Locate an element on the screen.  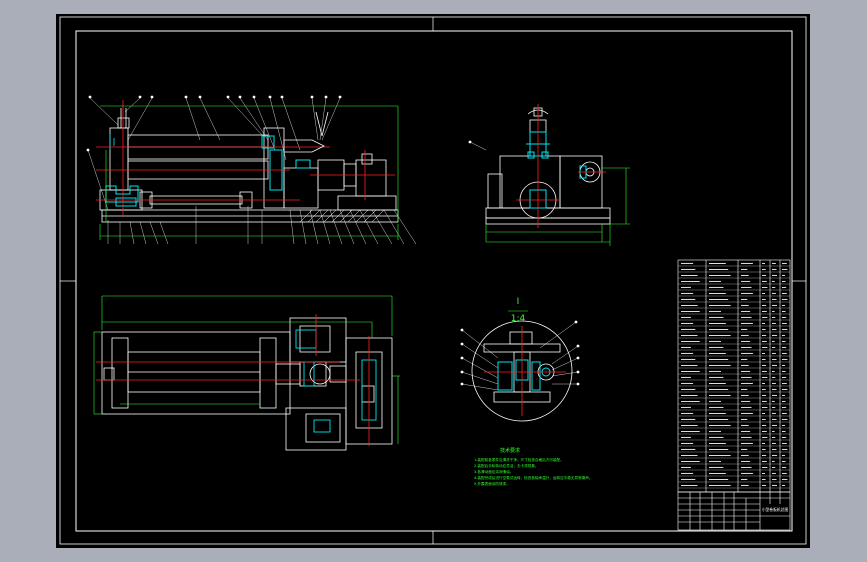
note-item: 2.装配后手轮转动应灵活，无卡滞现象。 is located at coordinates (506, 465).